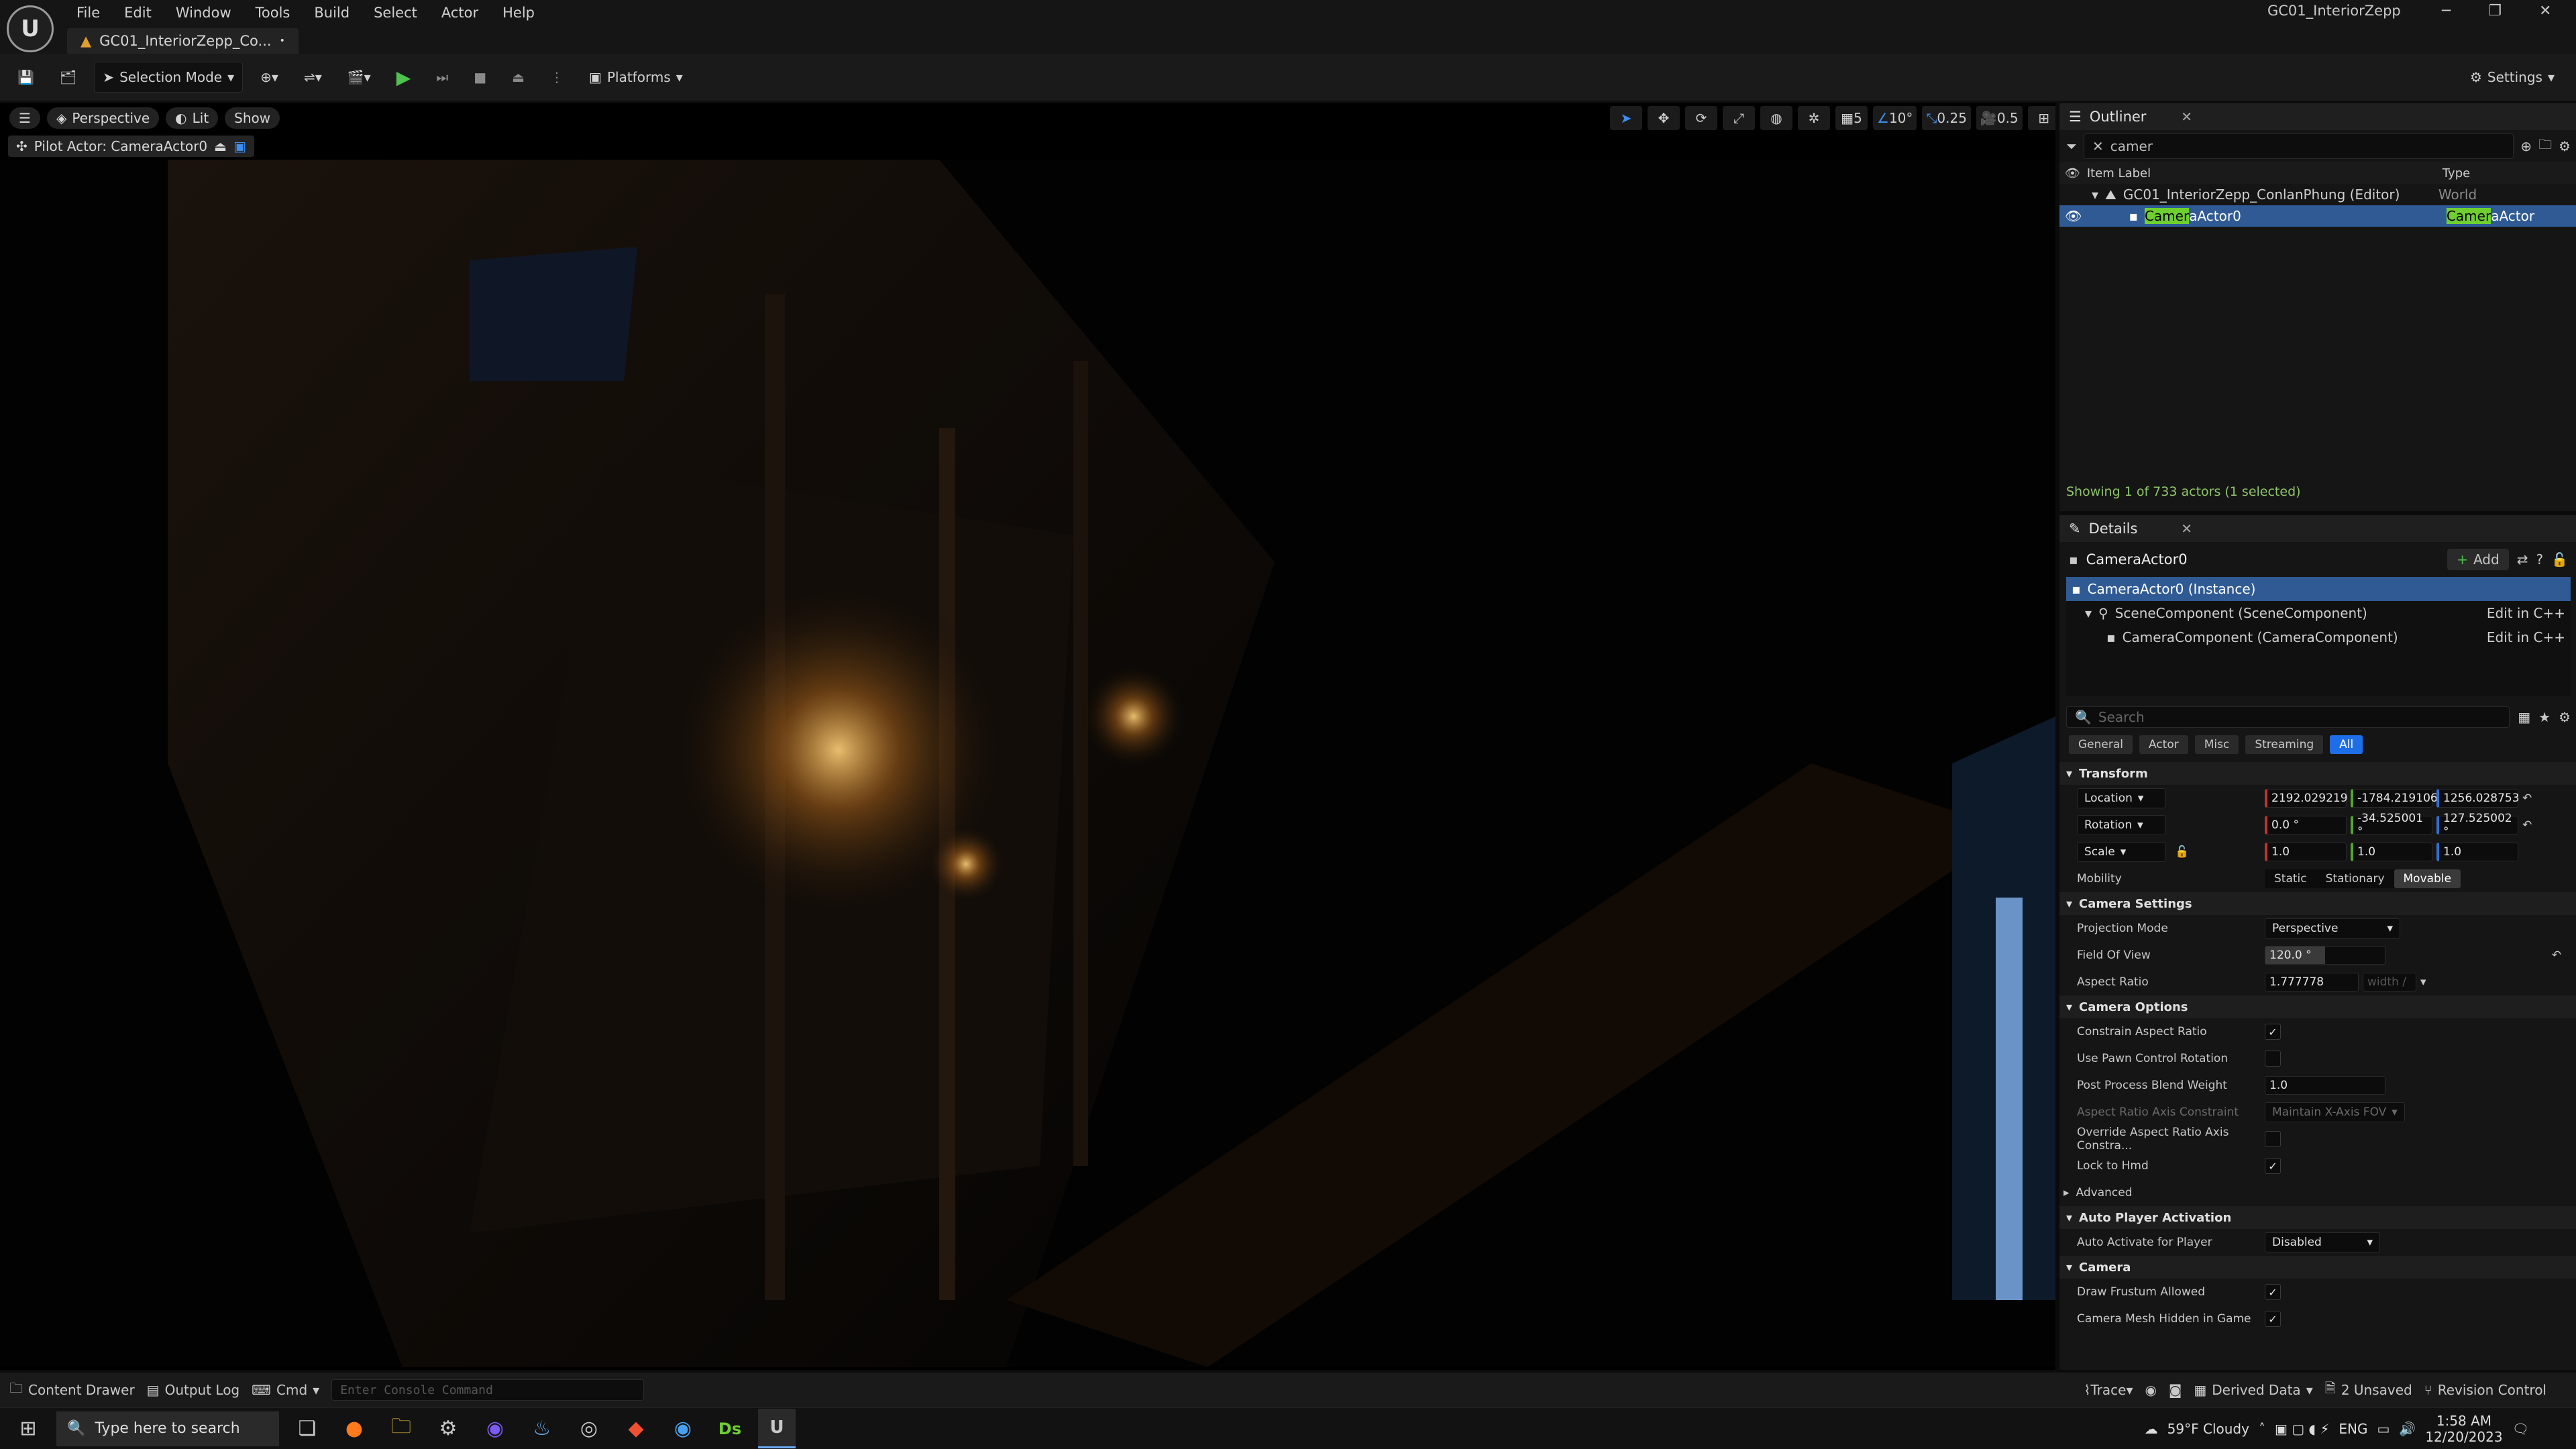 The height and width of the screenshot is (1449, 2576). What do you see at coordinates (313, 77) in the screenshot?
I see `blueprint-icon: ⇌▾` at bounding box center [313, 77].